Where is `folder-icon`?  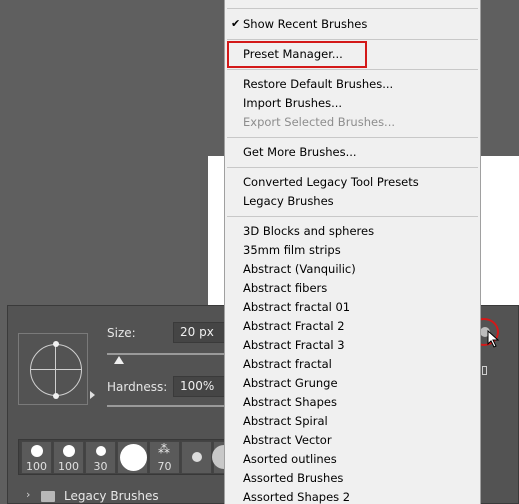 folder-icon is located at coordinates (48, 496).